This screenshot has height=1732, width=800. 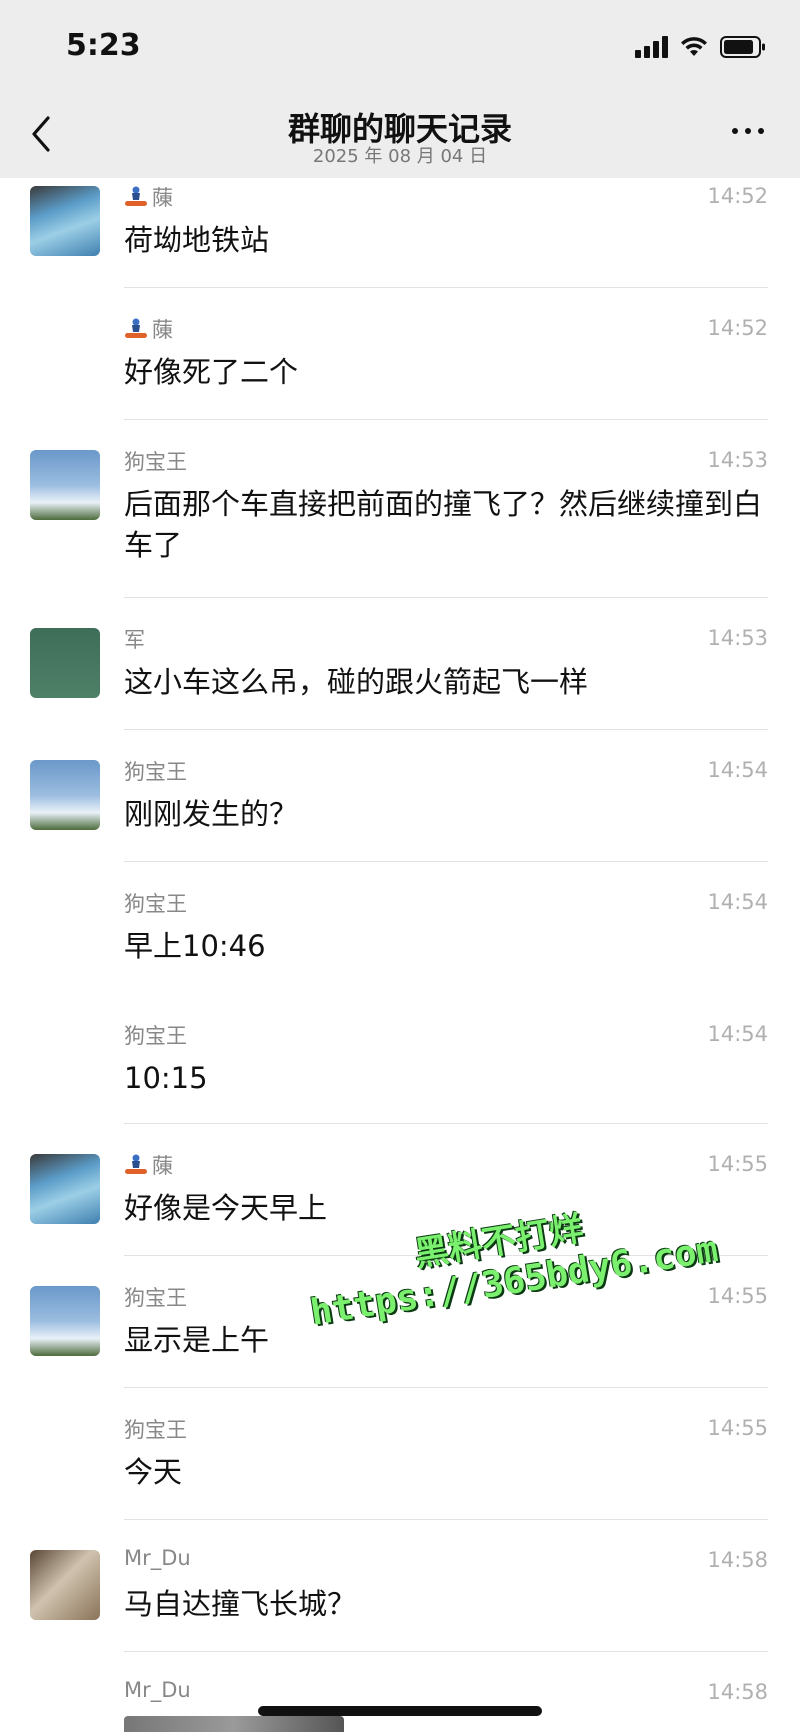 I want to click on message-text: 后面那个车直接把前面的撞飞了？然后继续撞到白车了, so click(x=443, y=524).